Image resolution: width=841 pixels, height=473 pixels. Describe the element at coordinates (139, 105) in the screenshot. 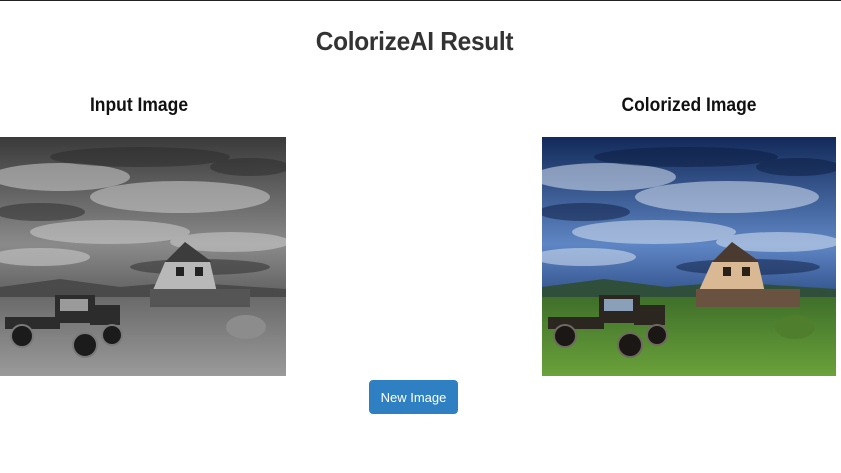

I see `input-image-heading: Input Image` at that location.